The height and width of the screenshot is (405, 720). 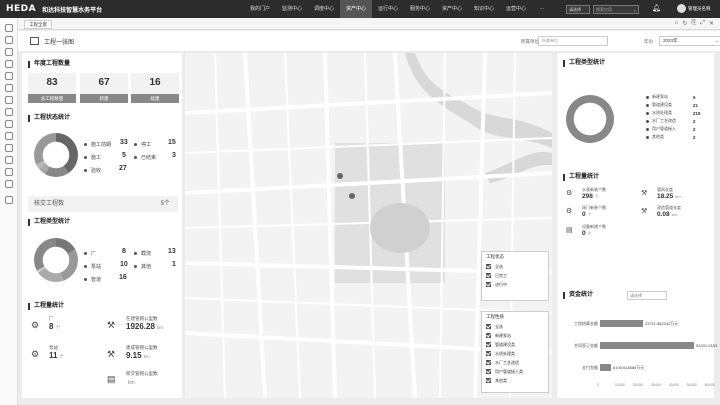 I want to click on qty-value: 9.15, so click(x=134, y=355).